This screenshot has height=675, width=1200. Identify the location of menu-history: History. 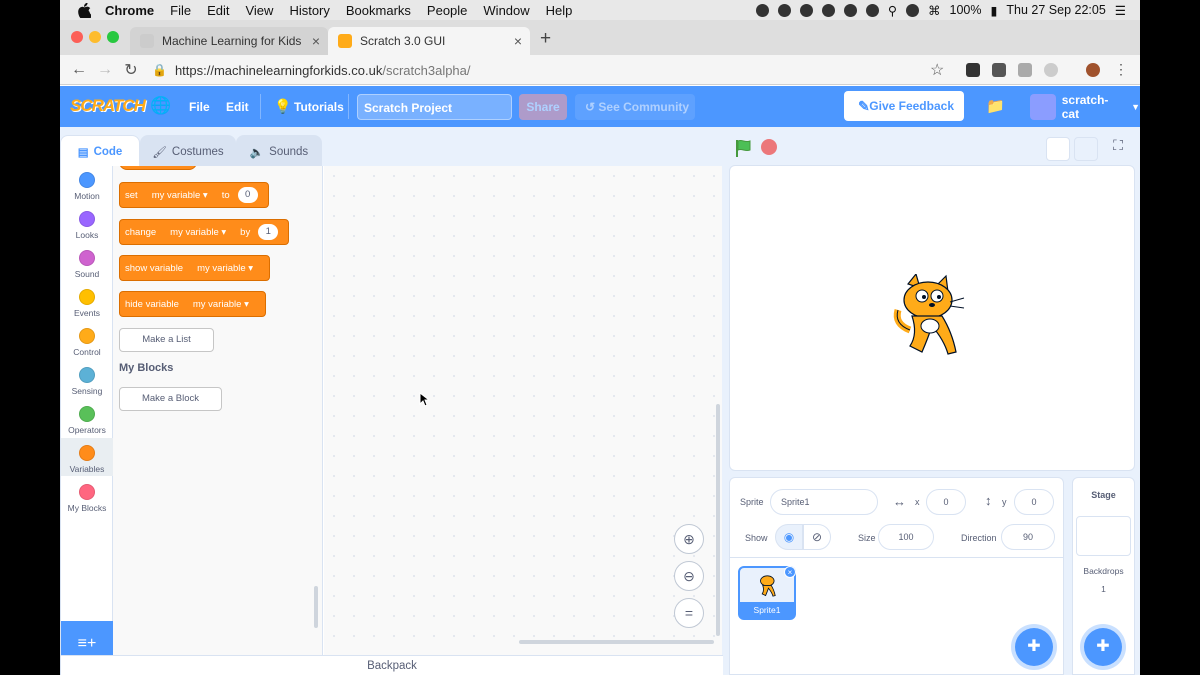
(309, 10).